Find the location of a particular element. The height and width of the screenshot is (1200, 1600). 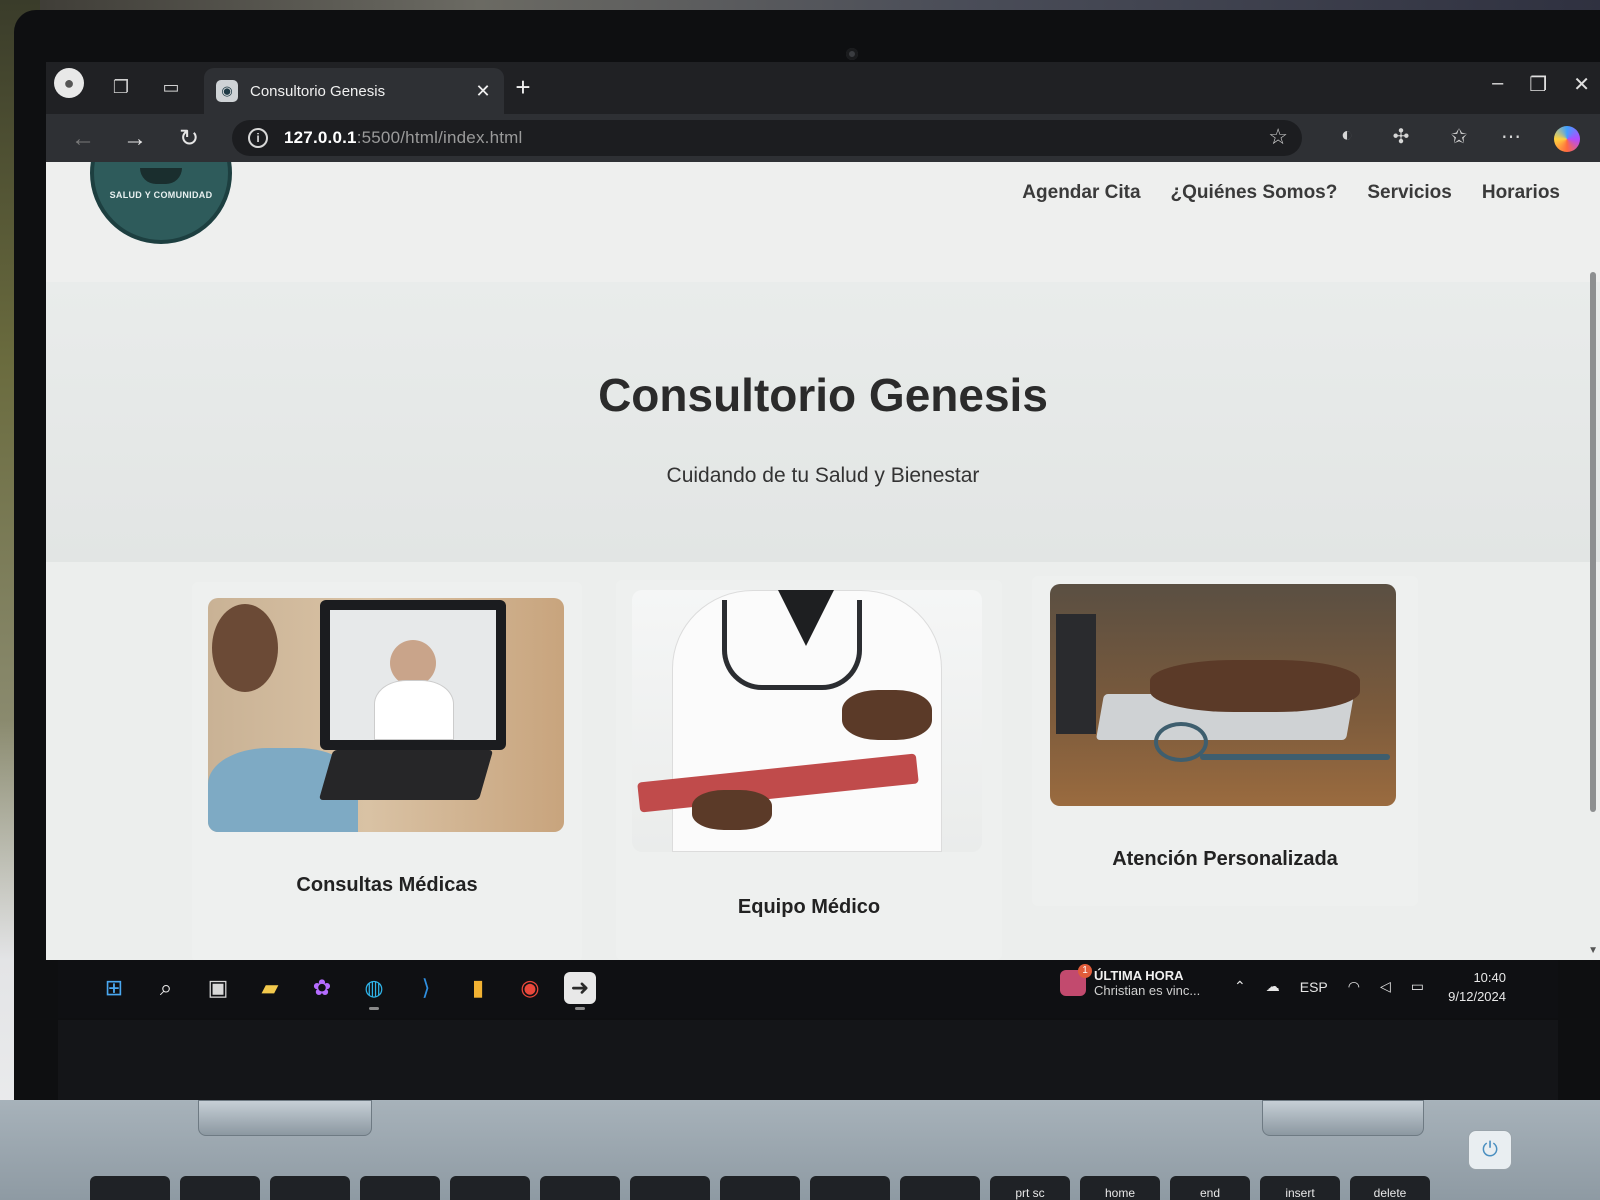

card-atencion-personalizada: Atención Personalizada is located at coordinates (1225, 741).